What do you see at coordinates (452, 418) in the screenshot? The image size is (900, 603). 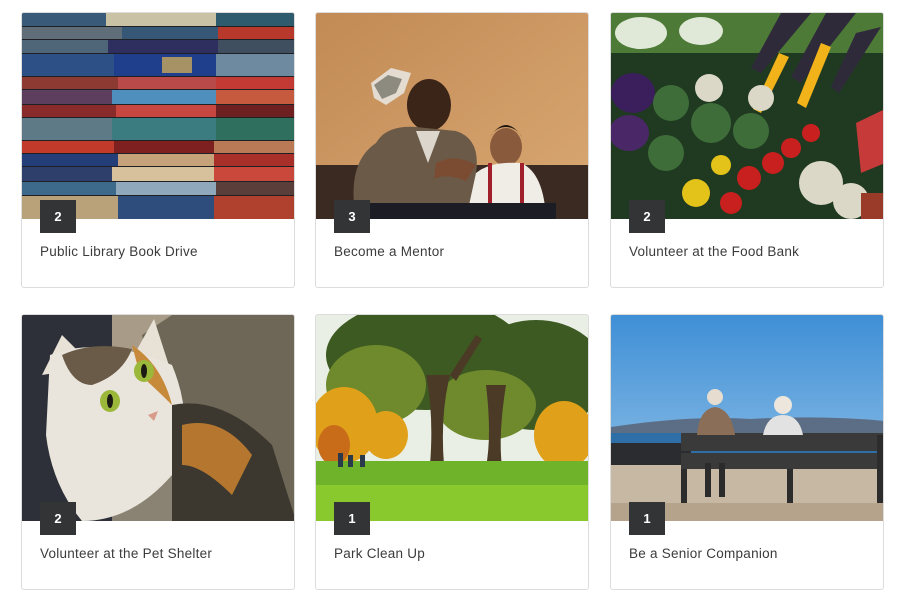 I see `park-photo` at bounding box center [452, 418].